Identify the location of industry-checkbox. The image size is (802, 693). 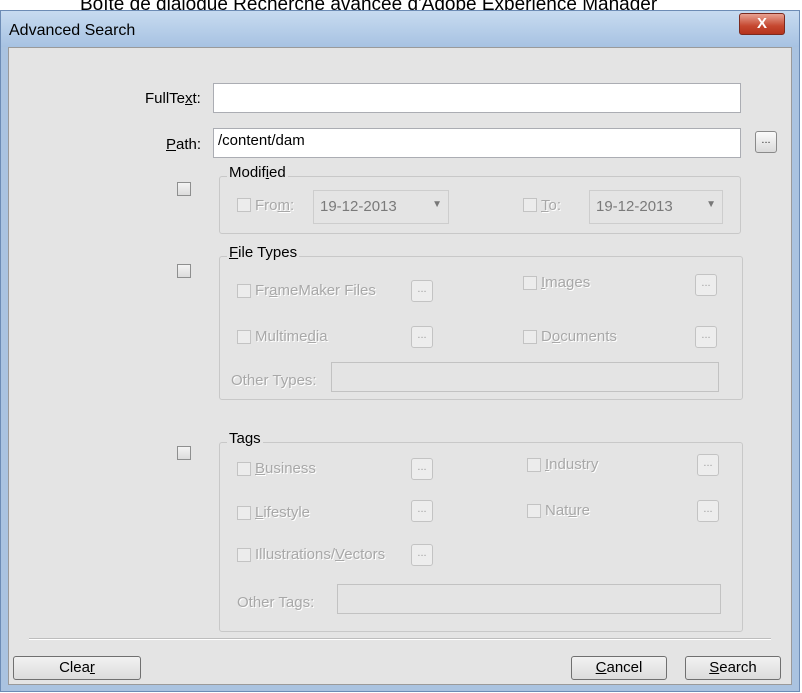
(534, 465).